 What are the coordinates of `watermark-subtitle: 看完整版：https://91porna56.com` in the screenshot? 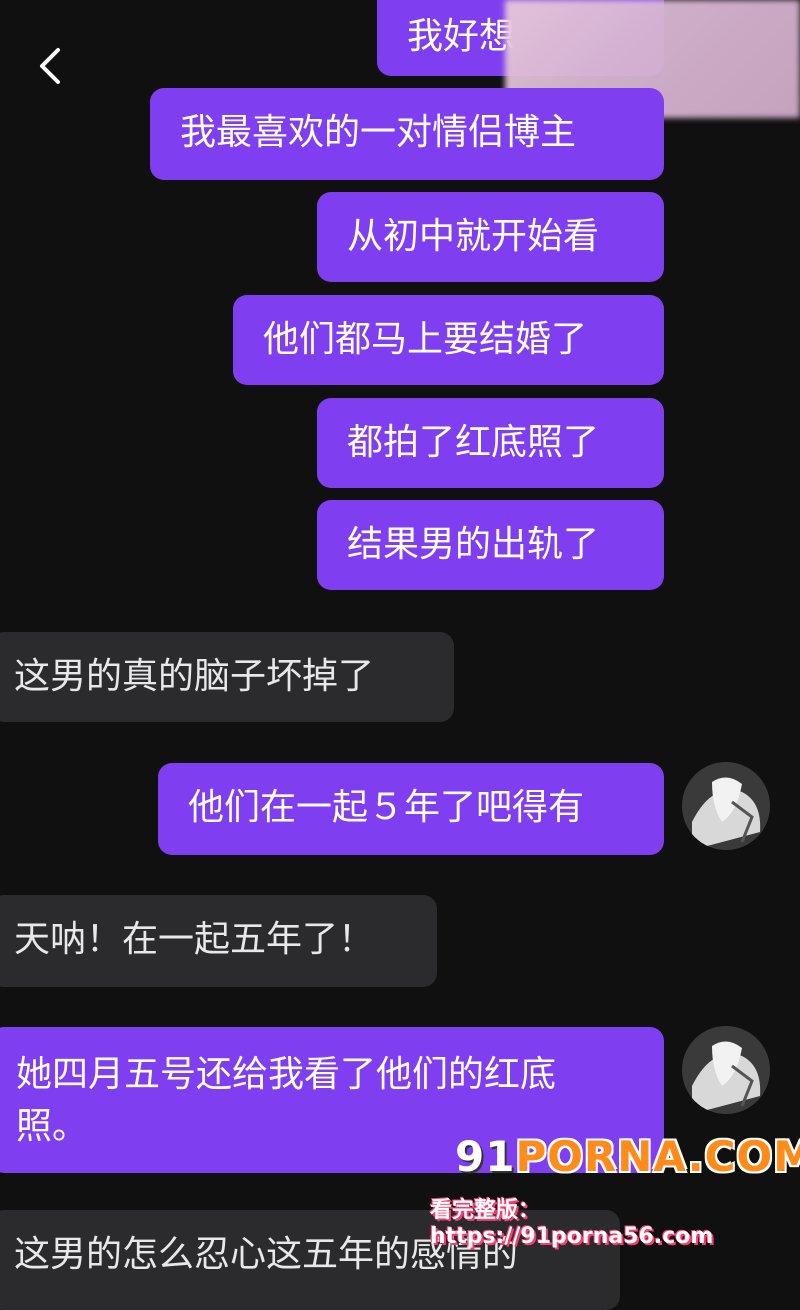 It's located at (572, 1223).